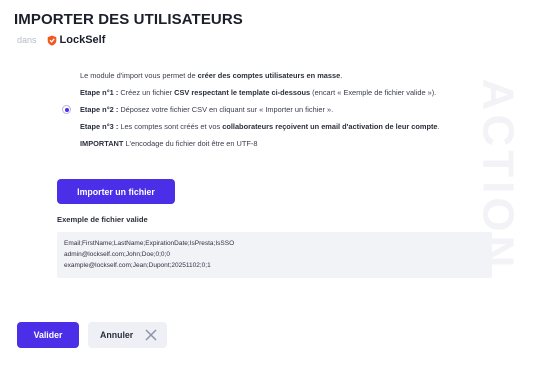 The width and height of the screenshot is (550, 366). Describe the element at coordinates (99, 92) in the screenshot. I see `step-1-label: Etape n°1 :` at that location.